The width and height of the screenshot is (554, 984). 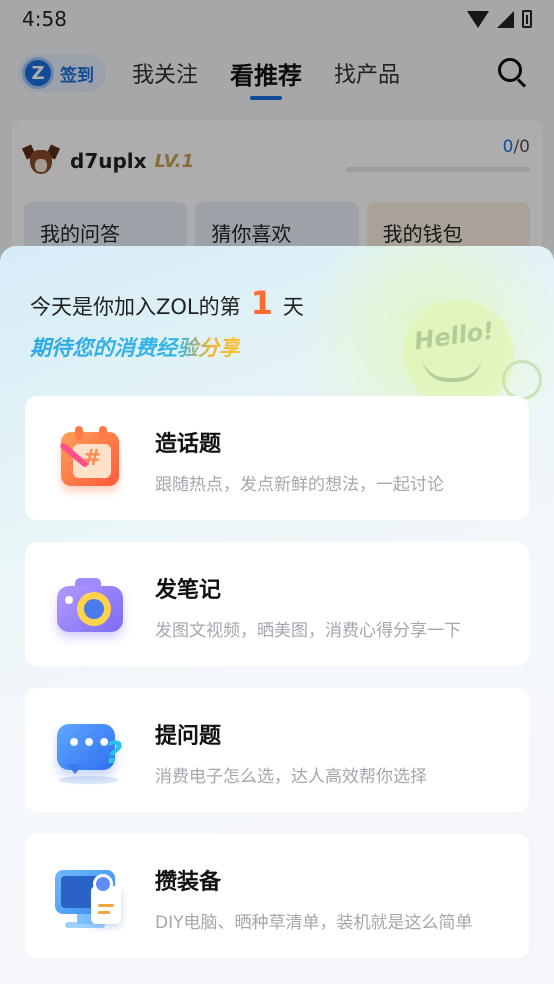 What do you see at coordinates (459, 355) in the screenshot?
I see `hello-decoration-icon` at bounding box center [459, 355].